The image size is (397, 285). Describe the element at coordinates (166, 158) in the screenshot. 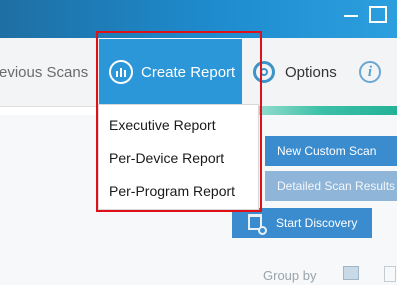

I see `menu-item-per-device-report: Per-Device Report` at that location.